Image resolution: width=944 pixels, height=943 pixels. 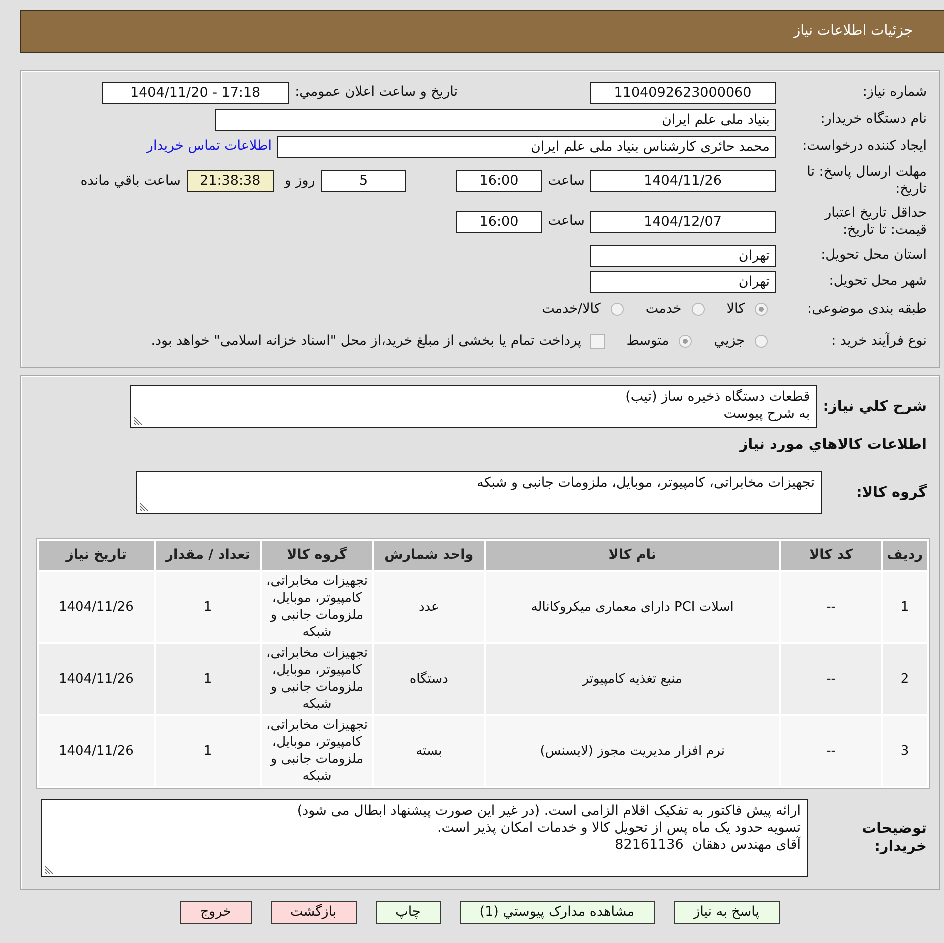 What do you see at coordinates (499, 181) in the screenshot?
I see `deadline-time-field: 16:00` at bounding box center [499, 181].